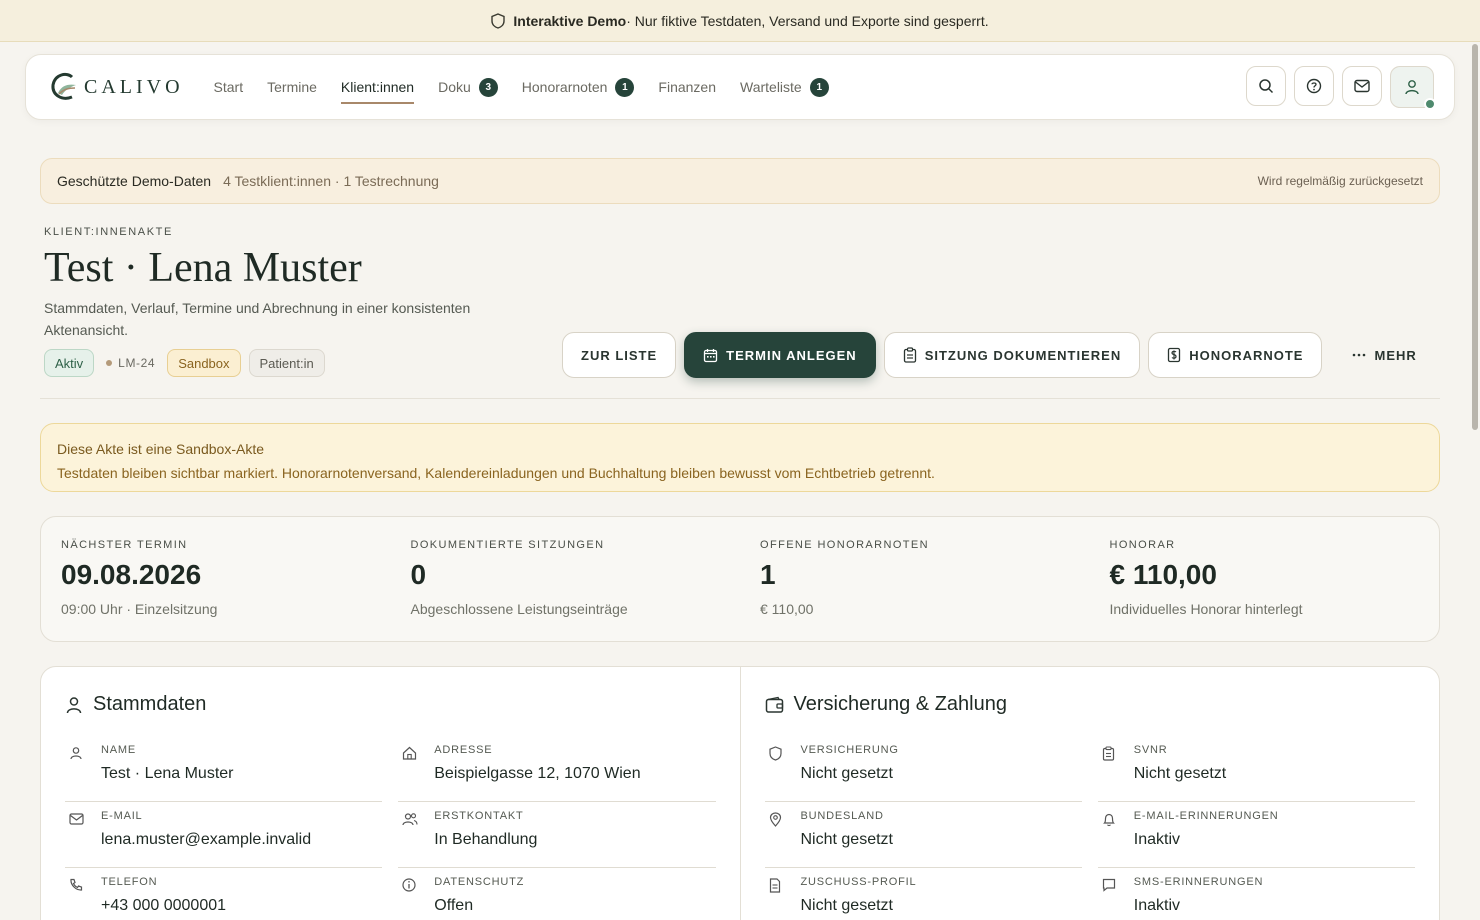  I want to click on page-scrollbar, so click(1475, 237).